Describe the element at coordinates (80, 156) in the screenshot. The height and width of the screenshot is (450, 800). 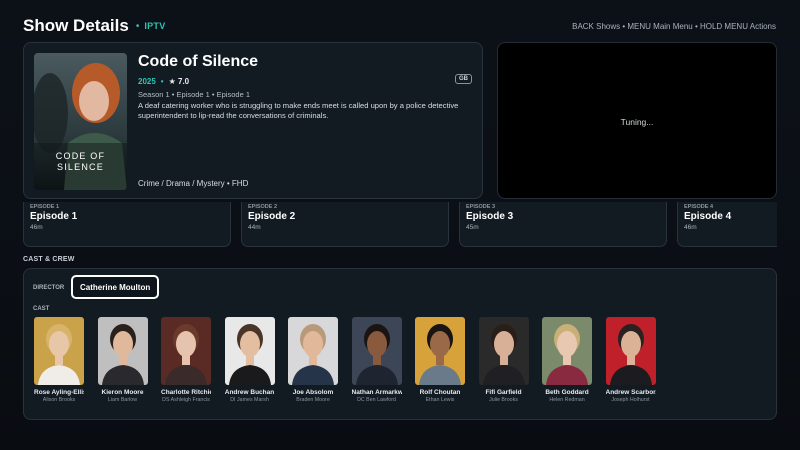
I see `poster-title-line1: CODE OF` at that location.